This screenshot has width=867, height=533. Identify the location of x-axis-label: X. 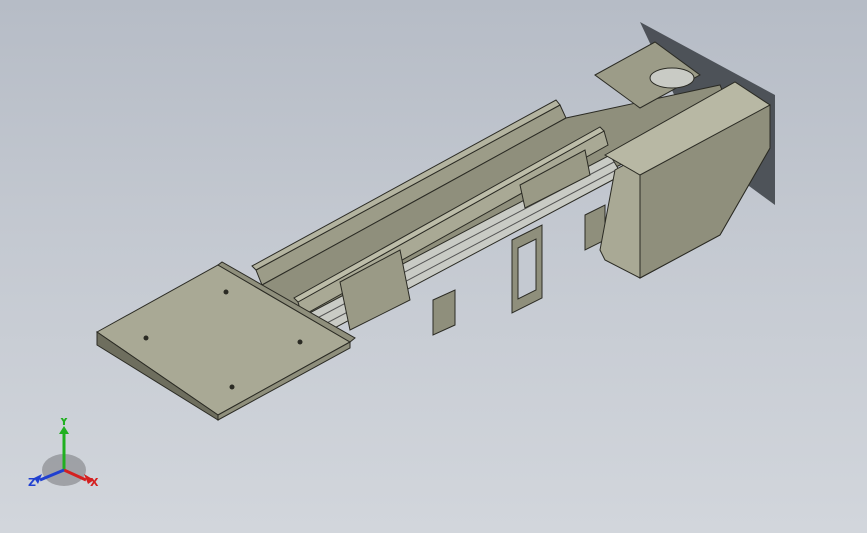
(94, 482).